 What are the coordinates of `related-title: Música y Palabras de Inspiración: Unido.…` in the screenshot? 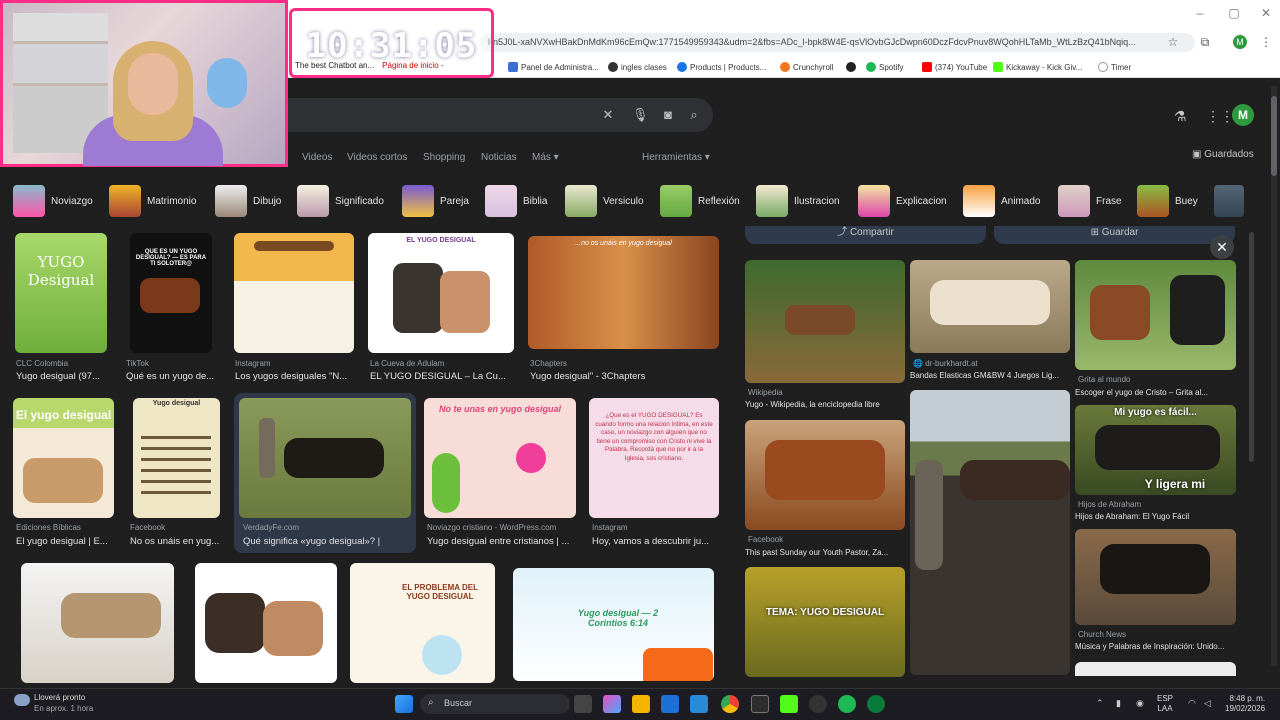 It's located at (1155, 646).